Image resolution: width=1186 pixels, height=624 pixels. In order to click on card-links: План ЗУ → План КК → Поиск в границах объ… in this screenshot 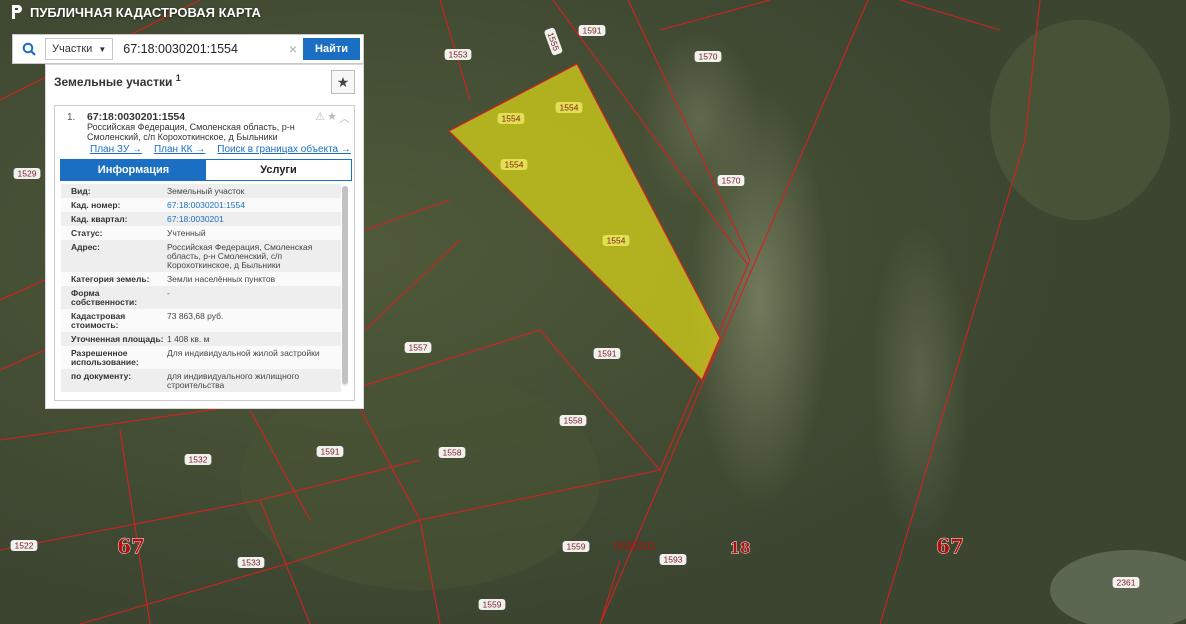, I will do `click(220, 149)`.